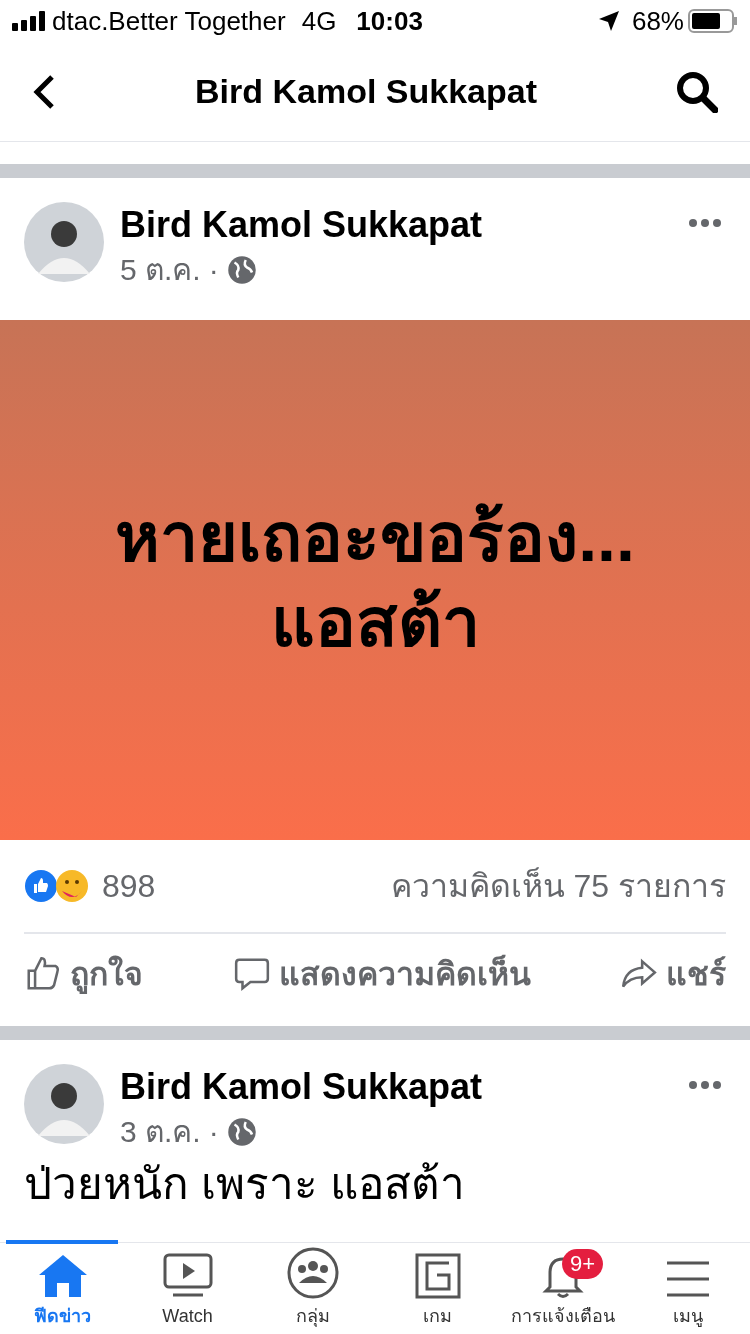 This screenshot has height=1334, width=750. Describe the element at coordinates (169, 21) in the screenshot. I see `carrier-name: dtac.Better Together` at that location.